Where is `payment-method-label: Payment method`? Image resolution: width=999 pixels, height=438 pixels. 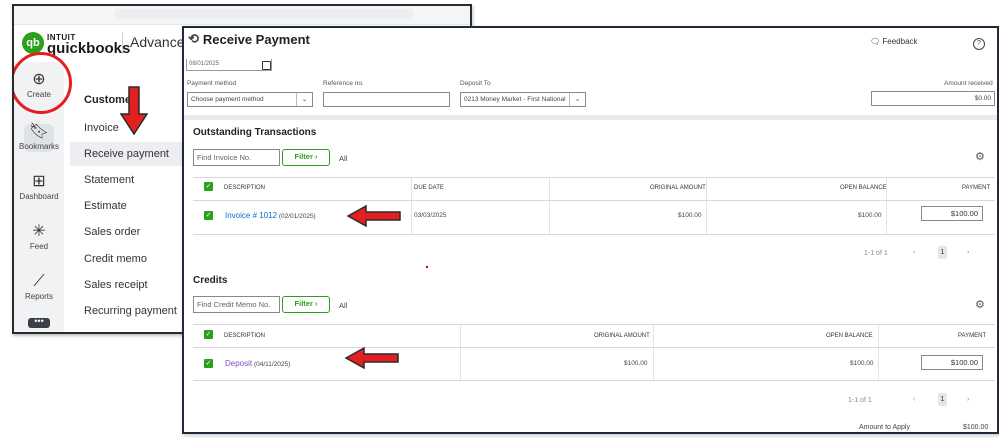 payment-method-label: Payment method is located at coordinates (212, 83).